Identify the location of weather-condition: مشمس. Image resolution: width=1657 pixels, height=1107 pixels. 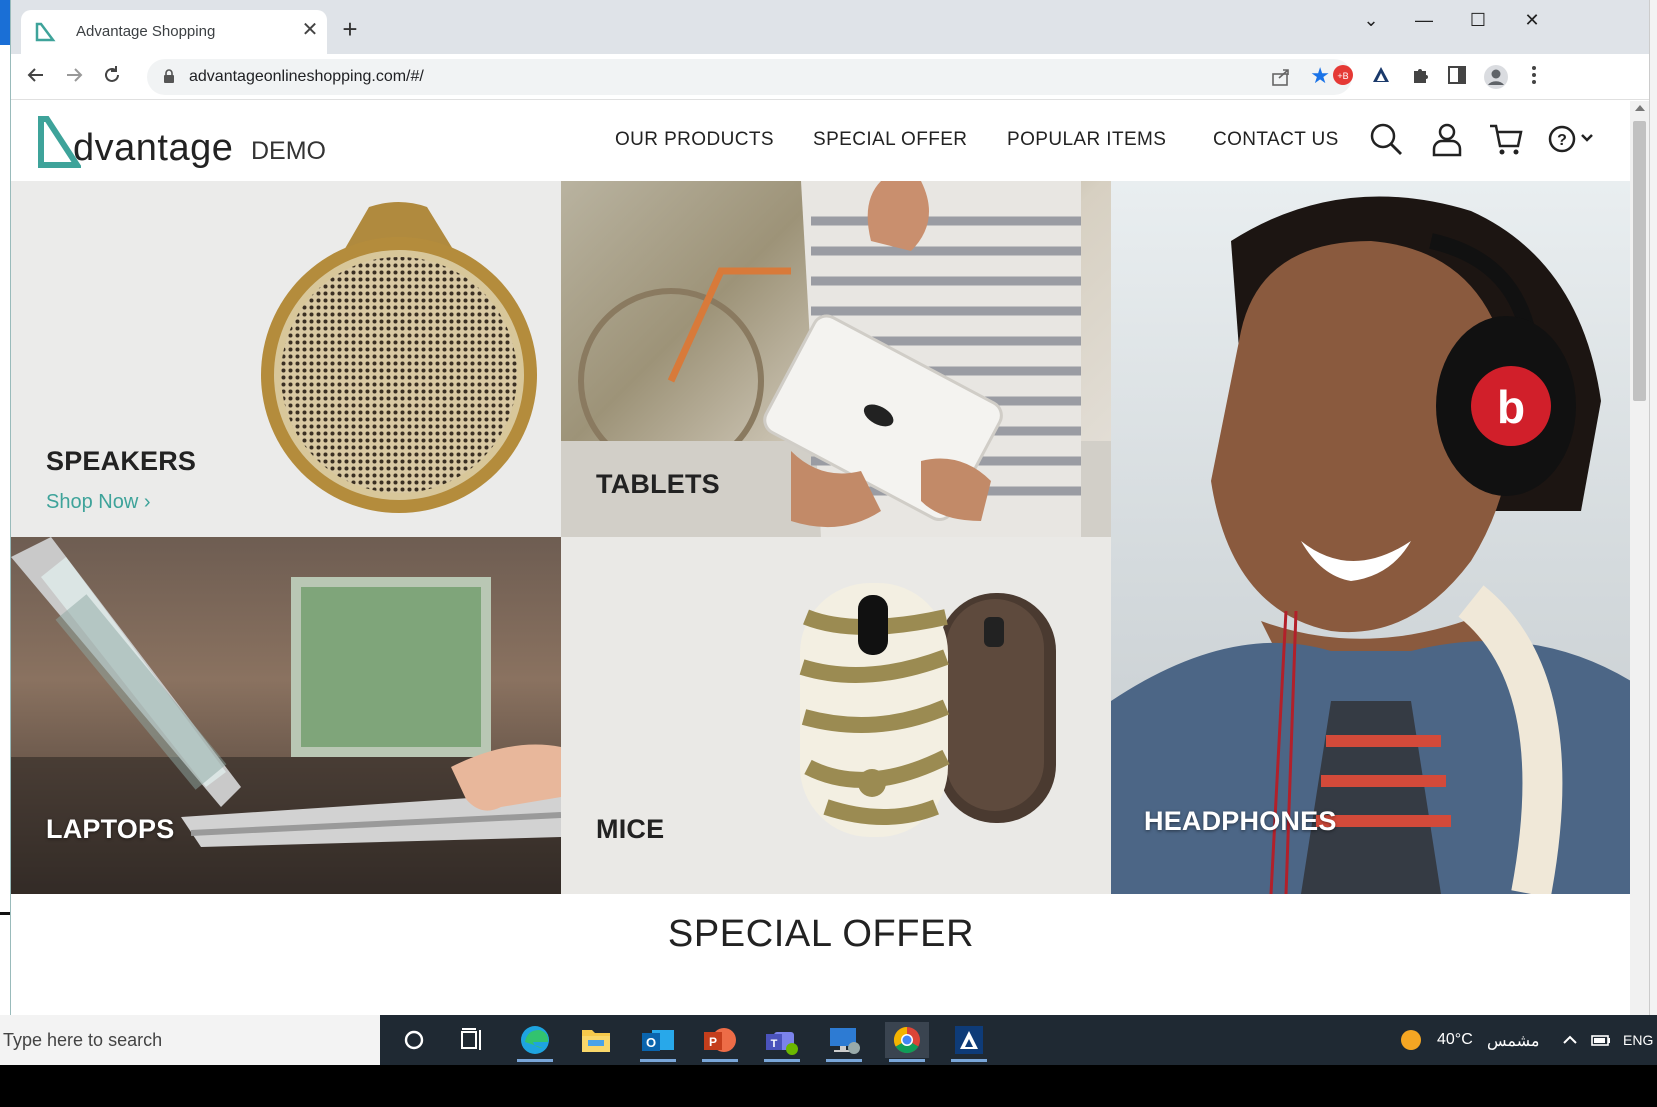
(1513, 1041).